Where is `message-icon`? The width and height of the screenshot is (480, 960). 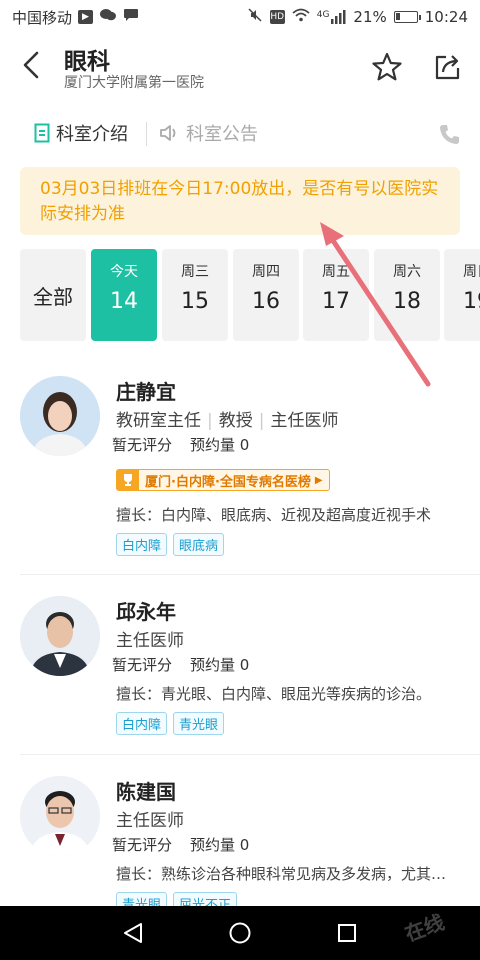 message-icon is located at coordinates (131, 17).